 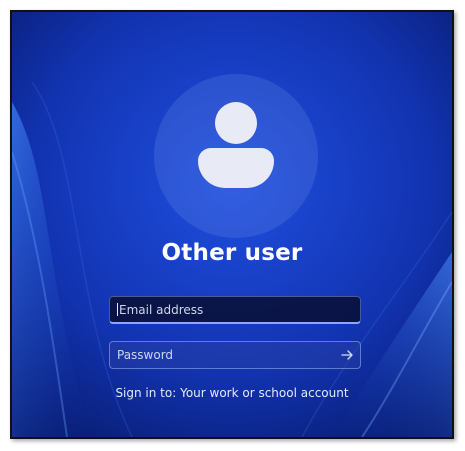 I want to click on user-avatar-icon, so click(x=236, y=123).